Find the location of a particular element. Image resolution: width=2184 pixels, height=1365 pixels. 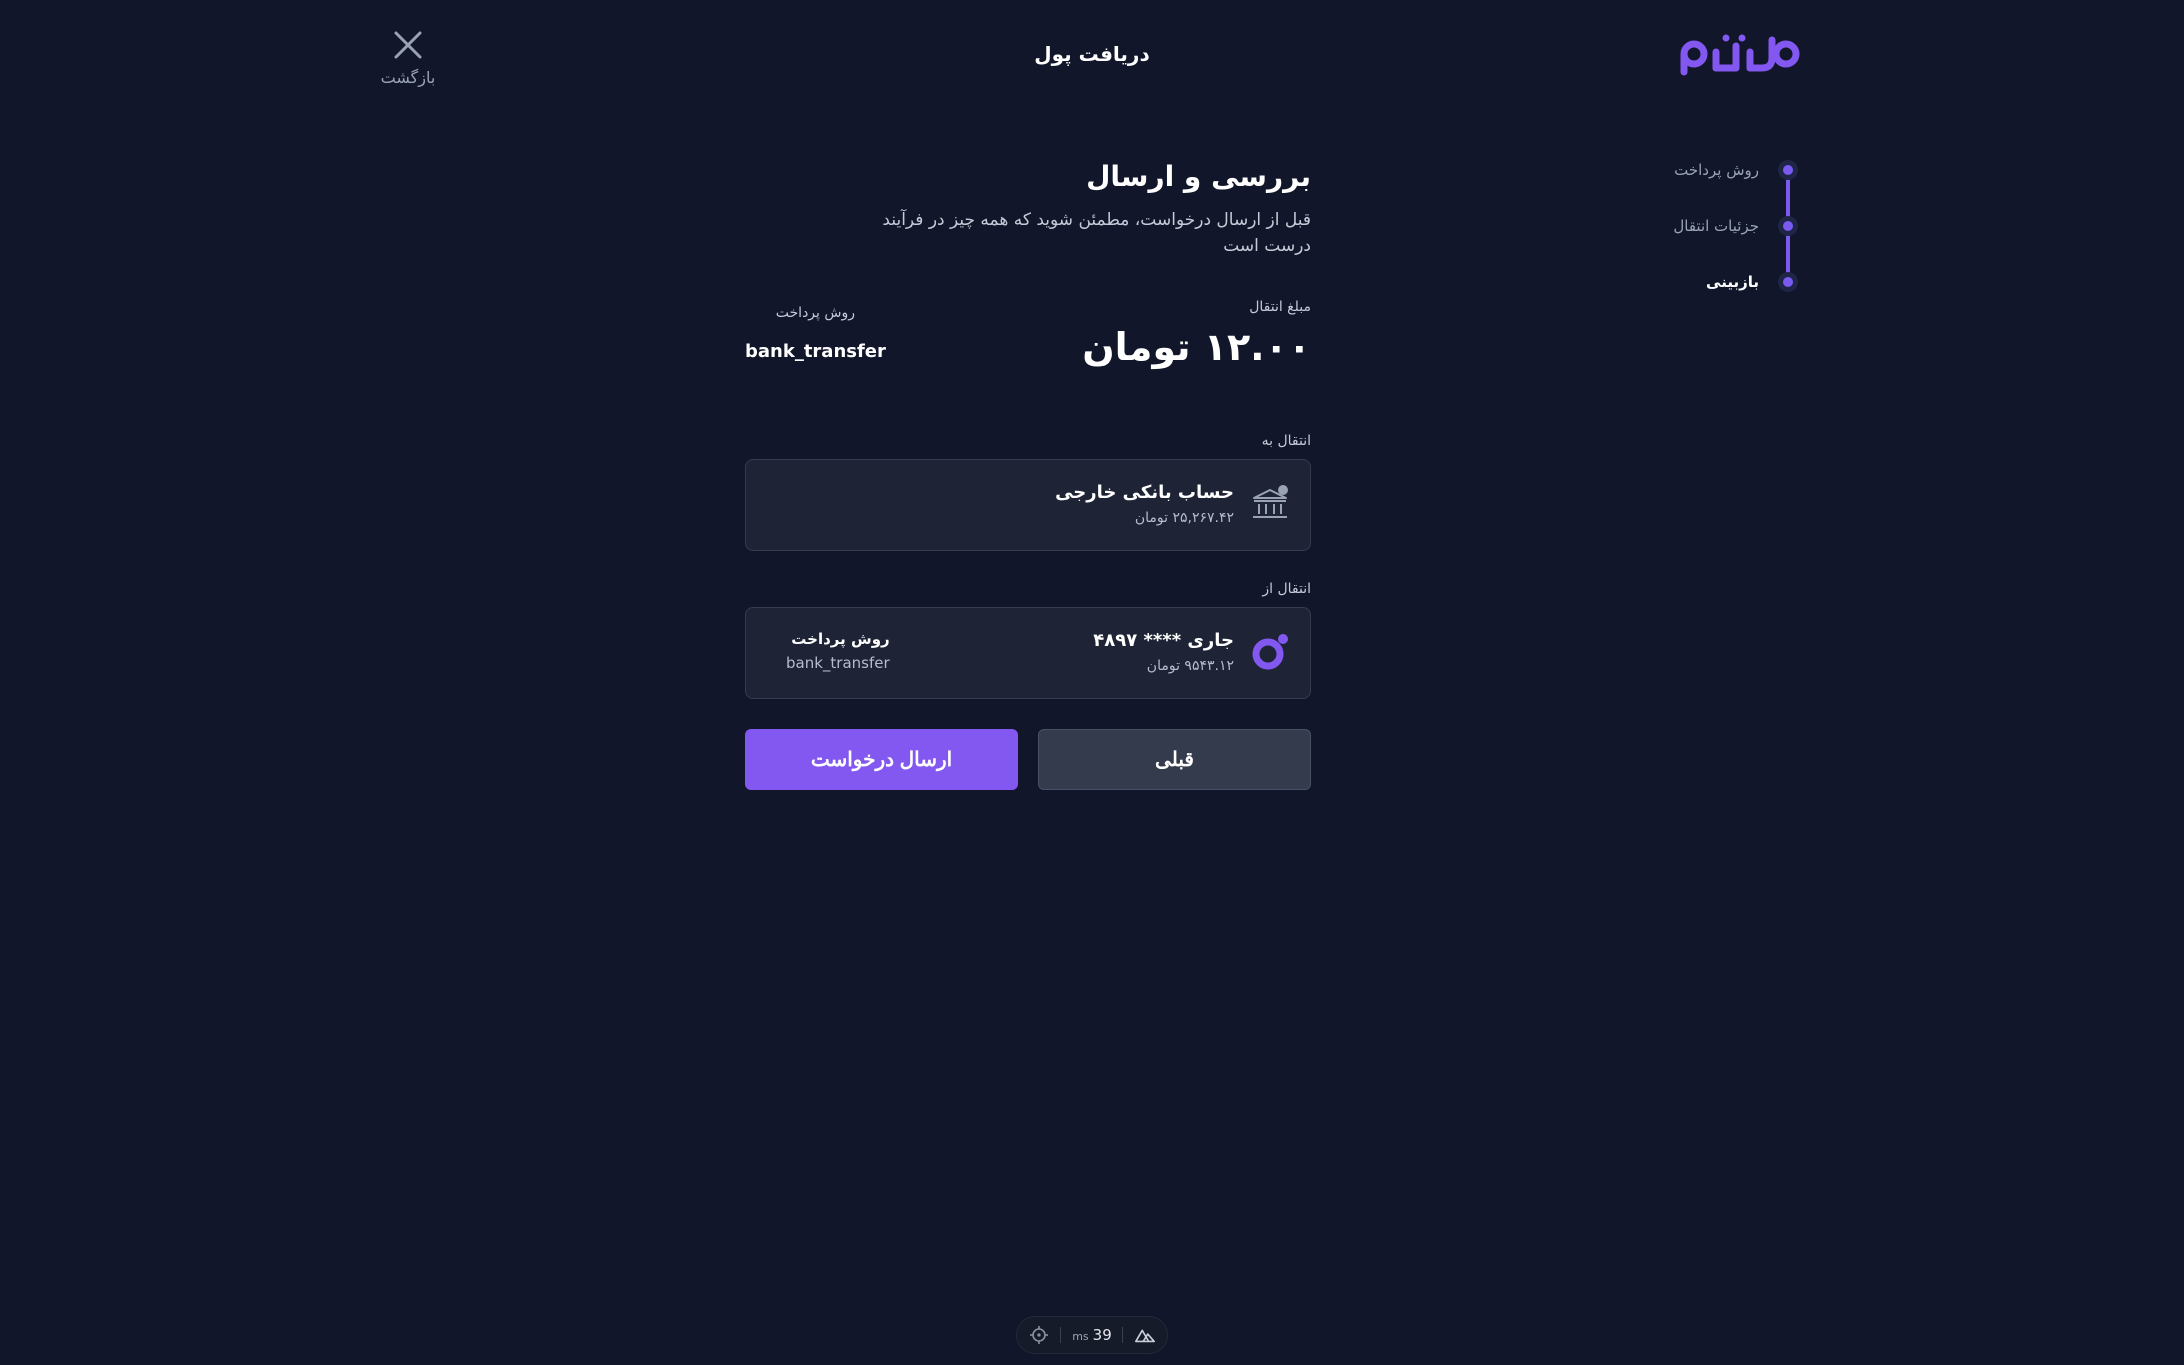

page-title: دریافت پول is located at coordinates (1092, 54).